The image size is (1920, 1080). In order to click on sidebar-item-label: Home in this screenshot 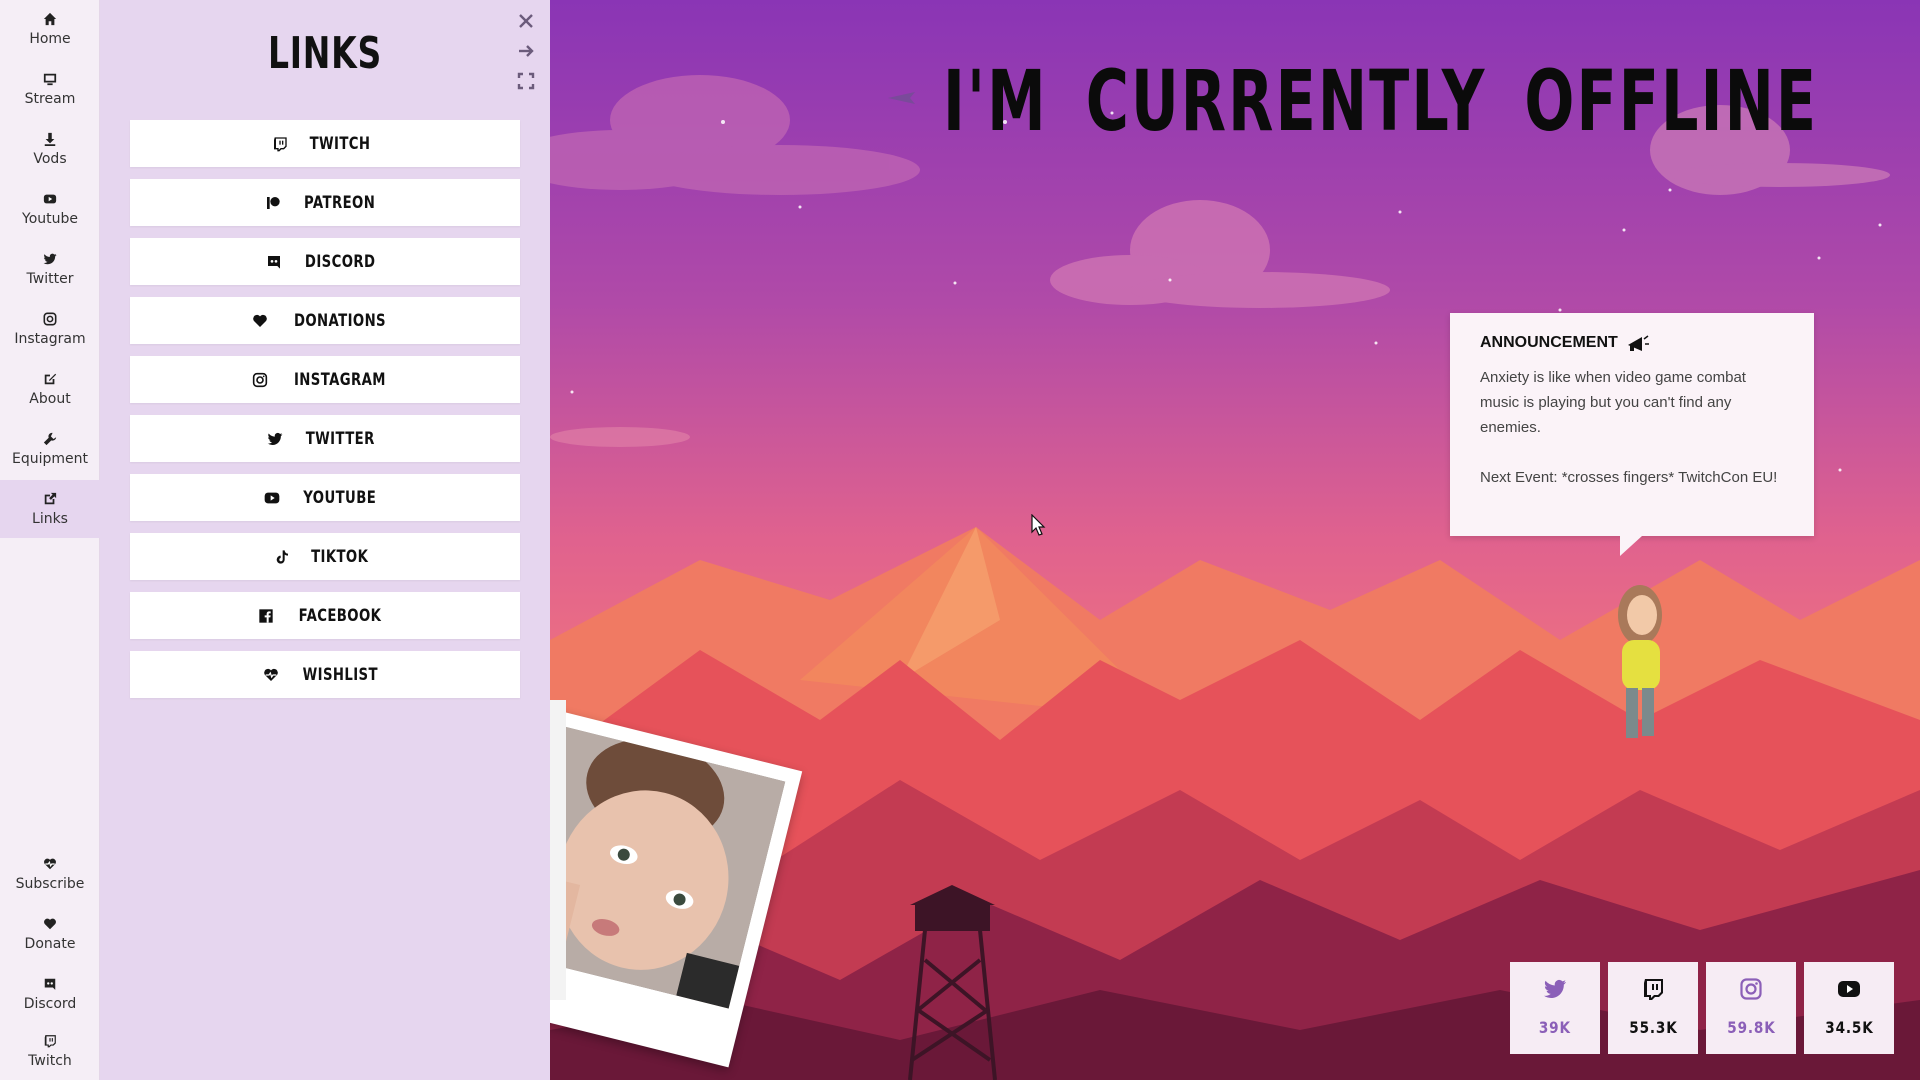, I will do `click(50, 39)`.